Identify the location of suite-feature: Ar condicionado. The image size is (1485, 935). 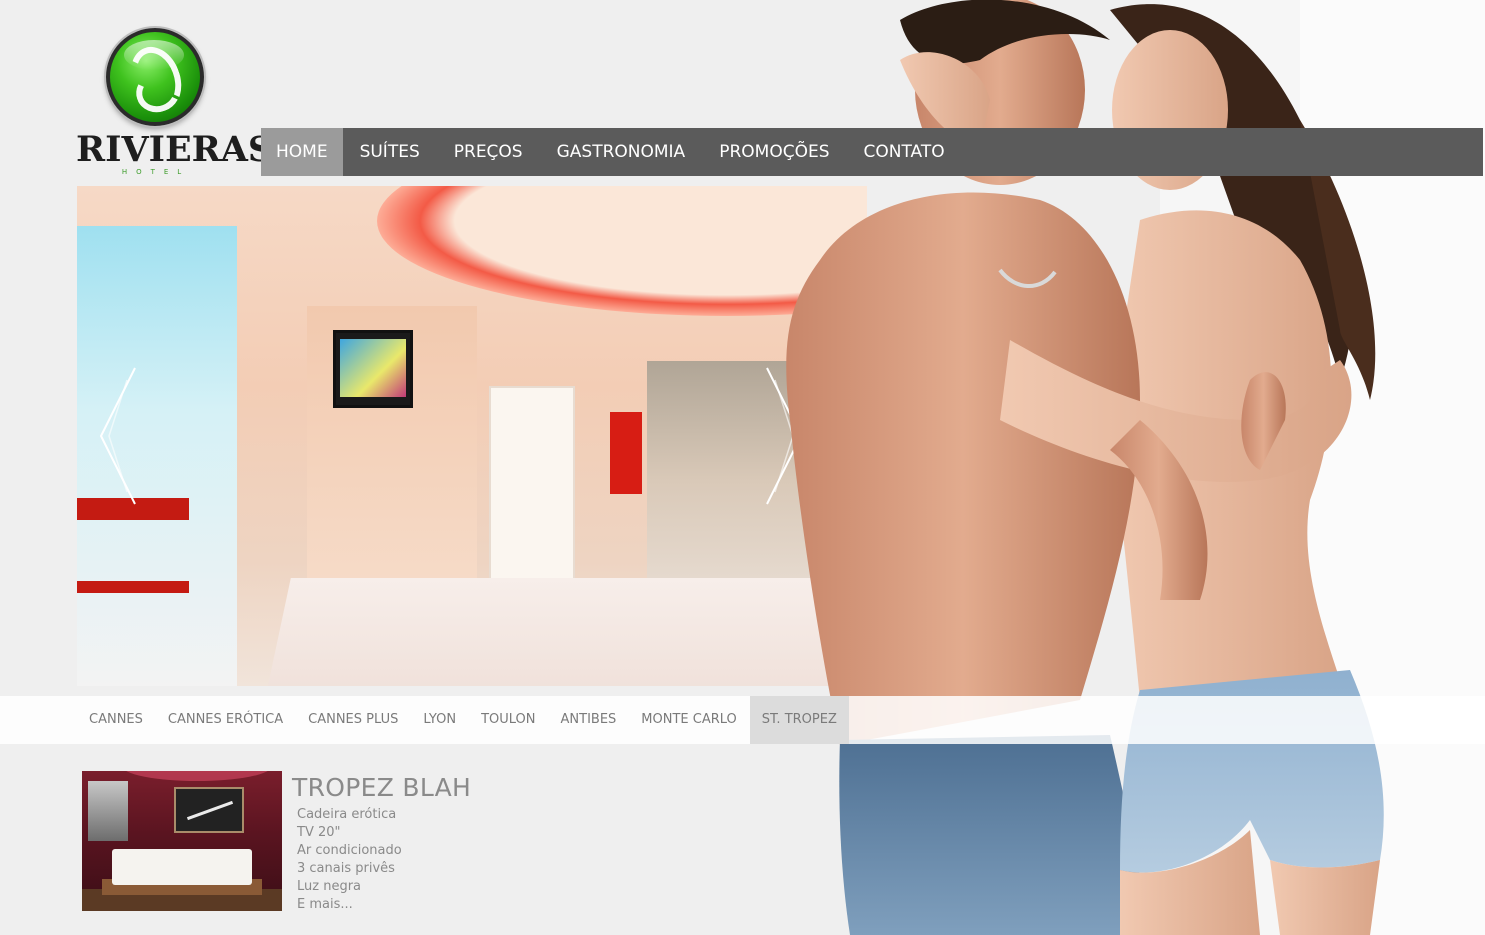
(349, 850).